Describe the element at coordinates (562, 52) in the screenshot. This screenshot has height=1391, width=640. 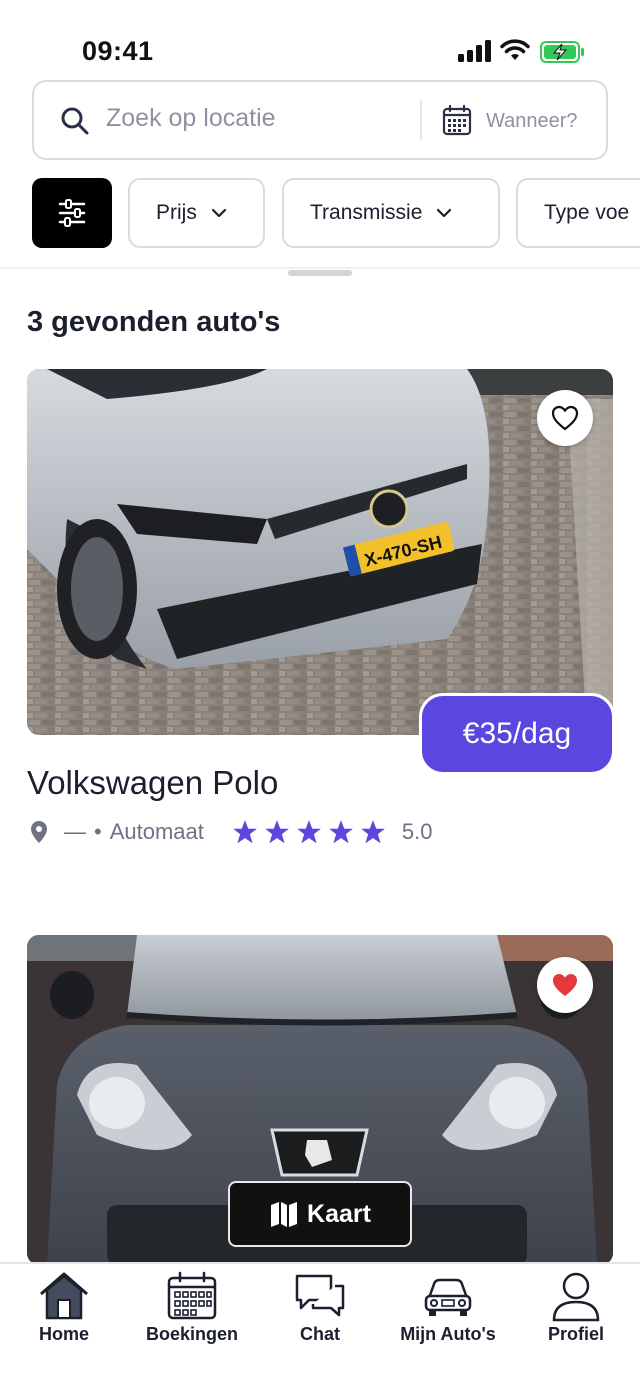
I see `battery-charging-icon` at that location.